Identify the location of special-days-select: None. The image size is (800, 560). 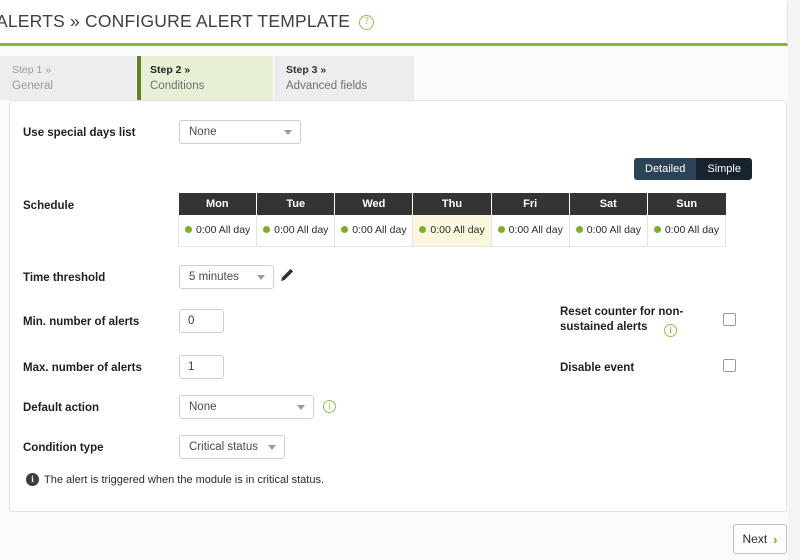
(240, 132).